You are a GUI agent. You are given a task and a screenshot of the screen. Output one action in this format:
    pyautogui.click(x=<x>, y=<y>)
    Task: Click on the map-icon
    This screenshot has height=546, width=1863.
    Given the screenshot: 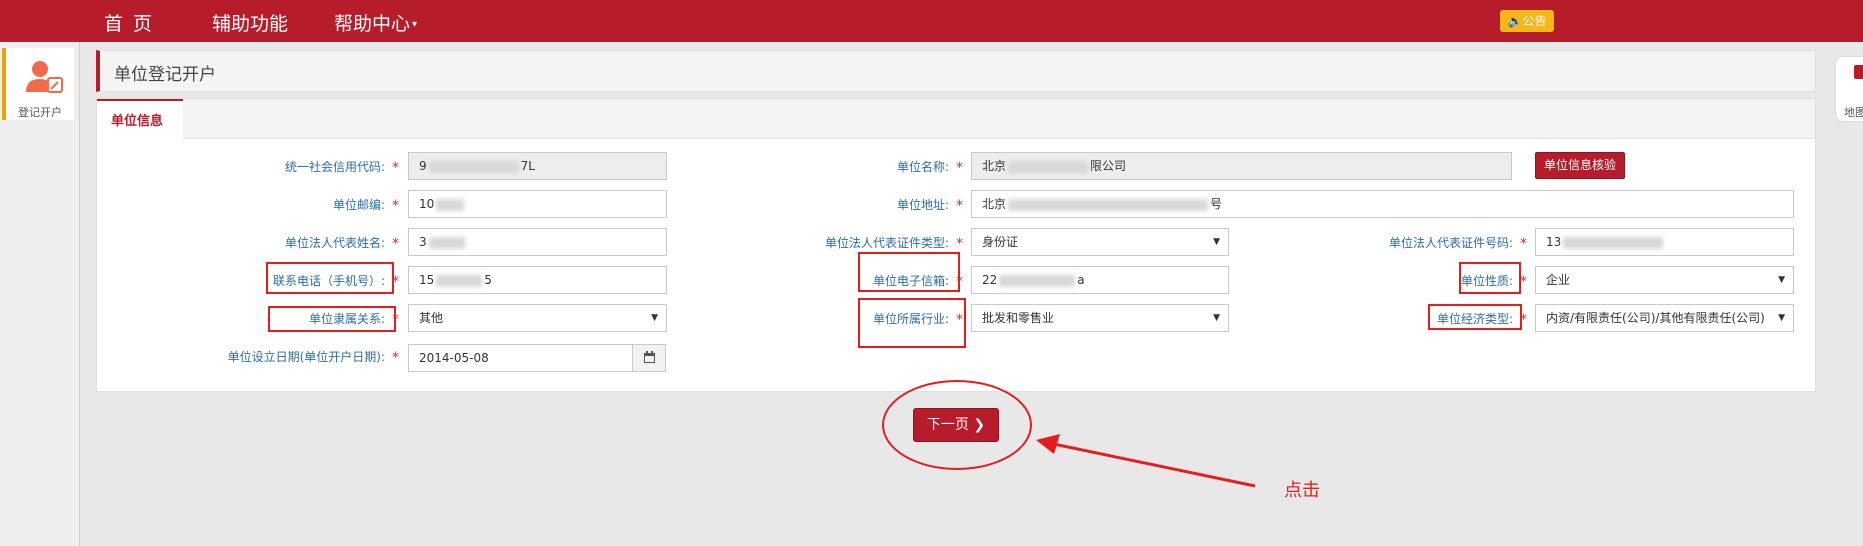 What is the action you would take?
    pyautogui.click(x=1858, y=72)
    